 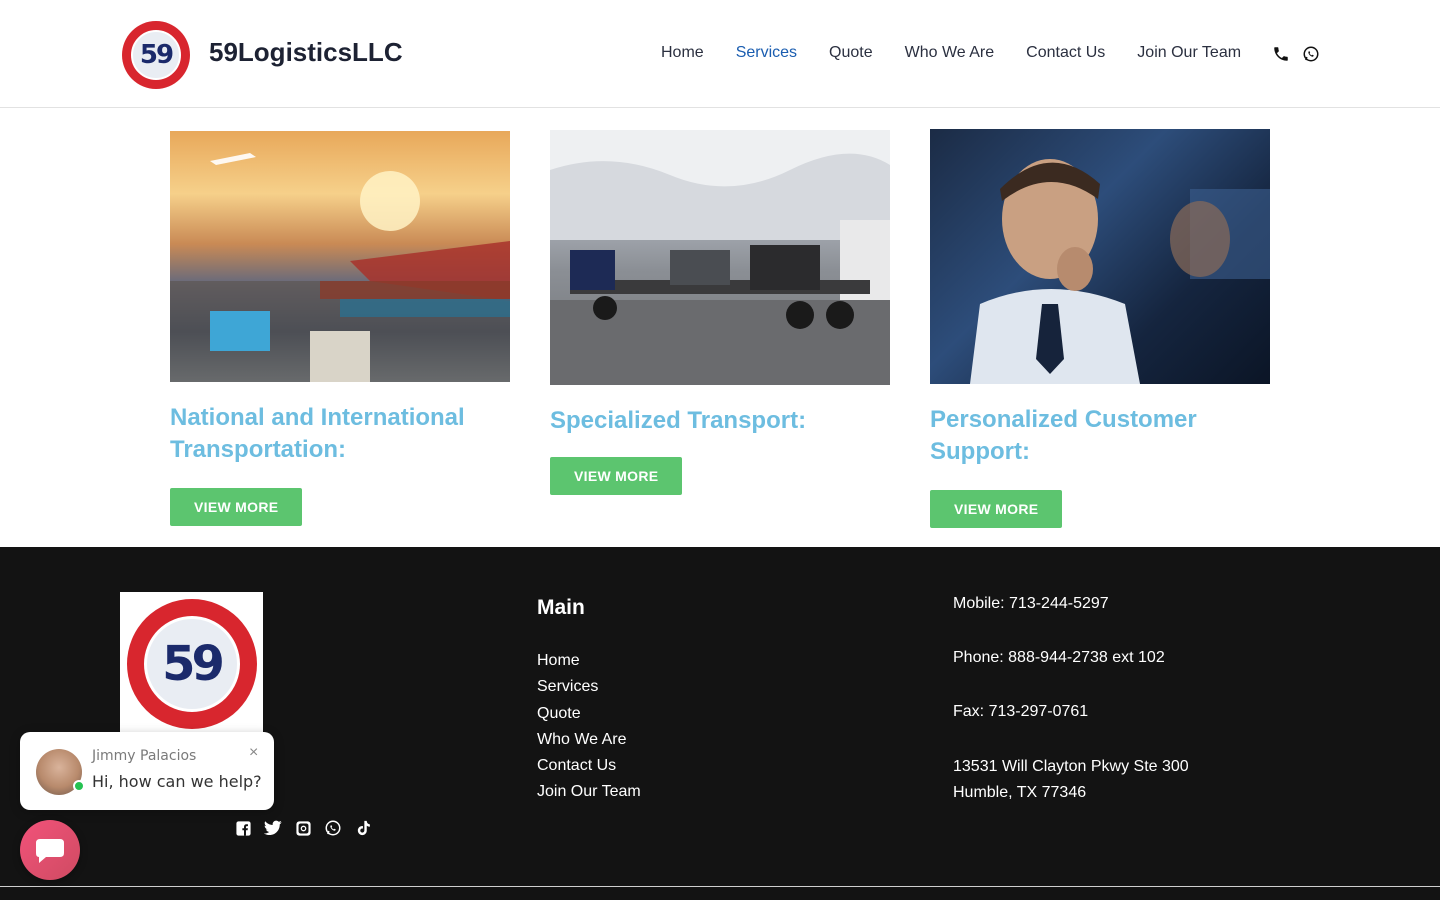 I want to click on chat-icon, so click(x=50, y=851).